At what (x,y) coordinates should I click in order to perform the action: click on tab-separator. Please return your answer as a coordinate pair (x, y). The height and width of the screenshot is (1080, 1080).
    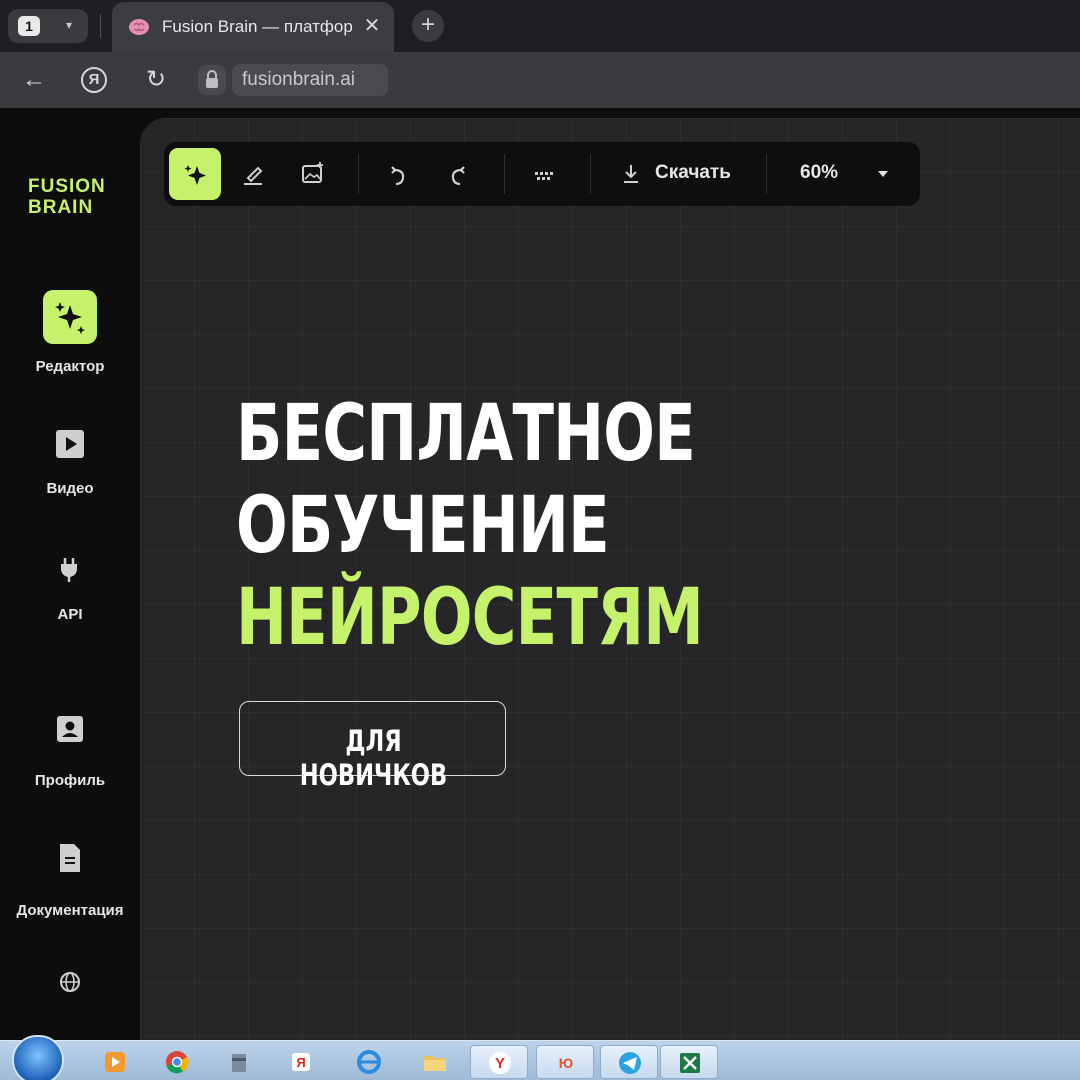
    Looking at the image, I should click on (100, 26).